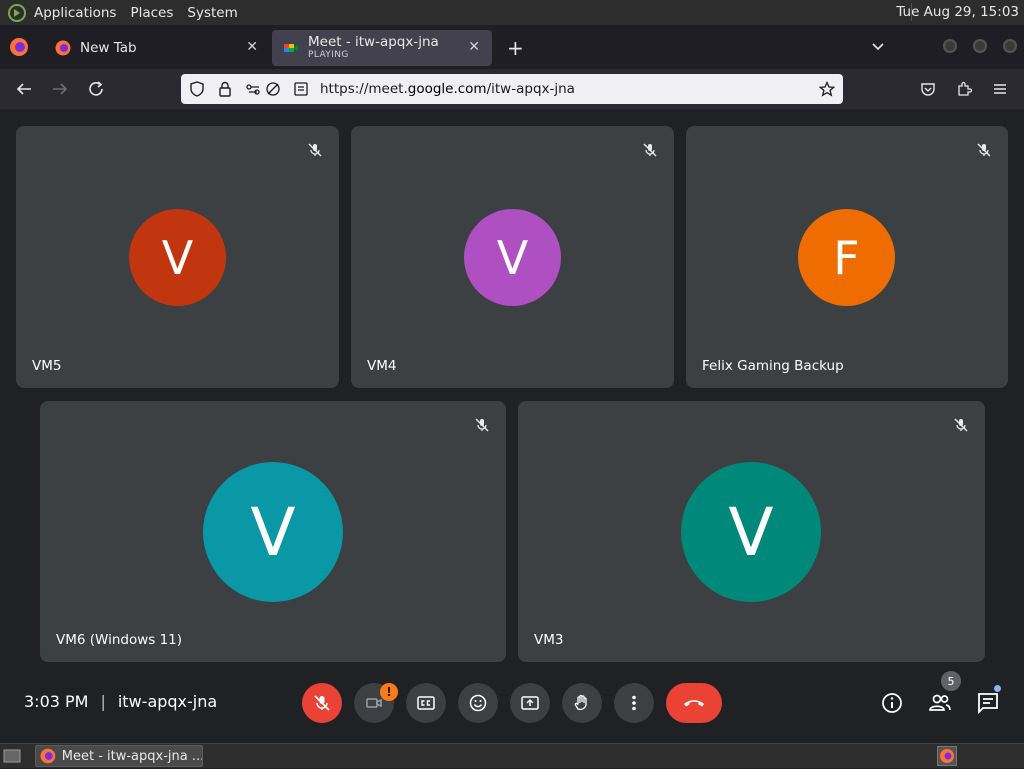 The width and height of the screenshot is (1024, 769). What do you see at coordinates (273, 89) in the screenshot?
I see `camera-blocked-icon` at bounding box center [273, 89].